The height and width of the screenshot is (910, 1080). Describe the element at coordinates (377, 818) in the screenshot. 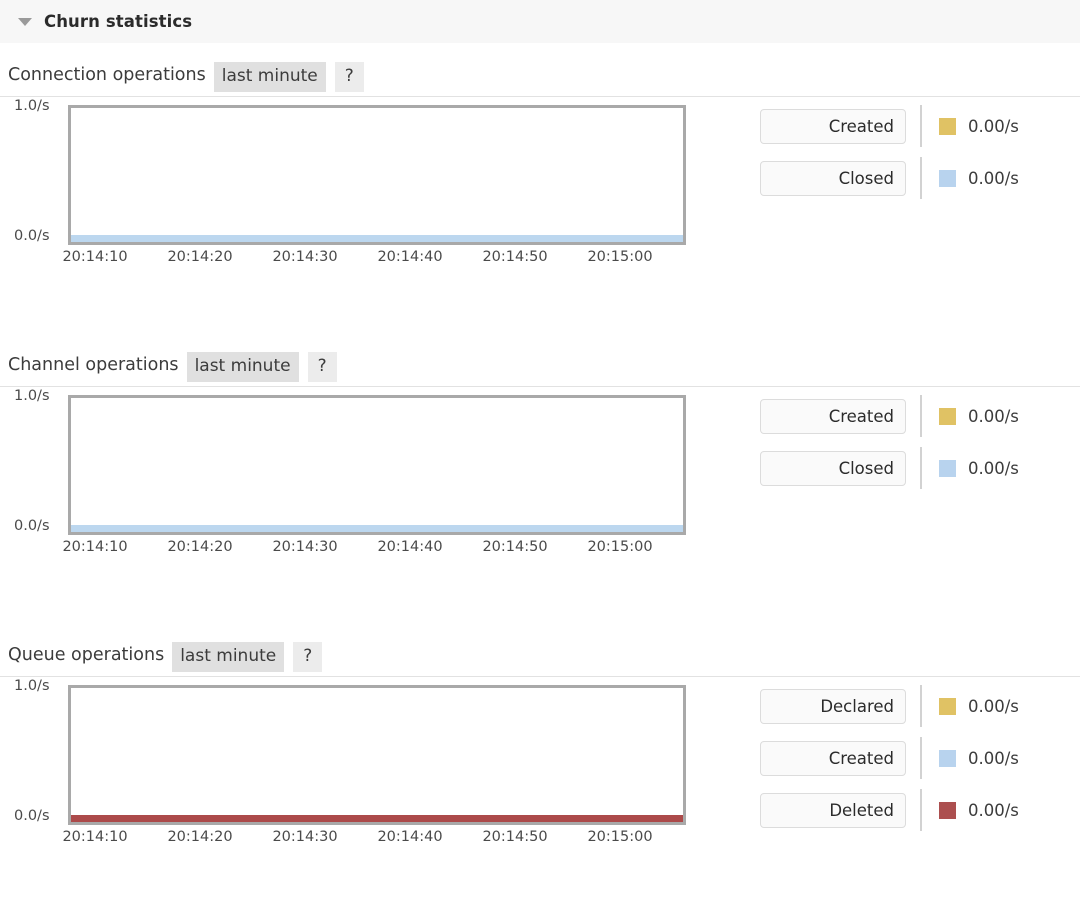

I see `series-baseline-queue-operations` at that location.